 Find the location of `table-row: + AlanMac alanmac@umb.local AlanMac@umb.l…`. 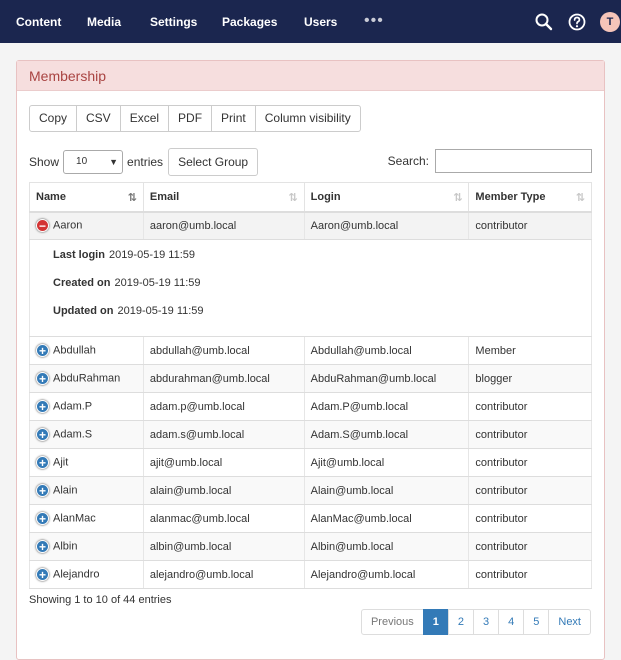

table-row: + AlanMac alanmac@umb.local AlanMac@umb.l… is located at coordinates (310, 518).